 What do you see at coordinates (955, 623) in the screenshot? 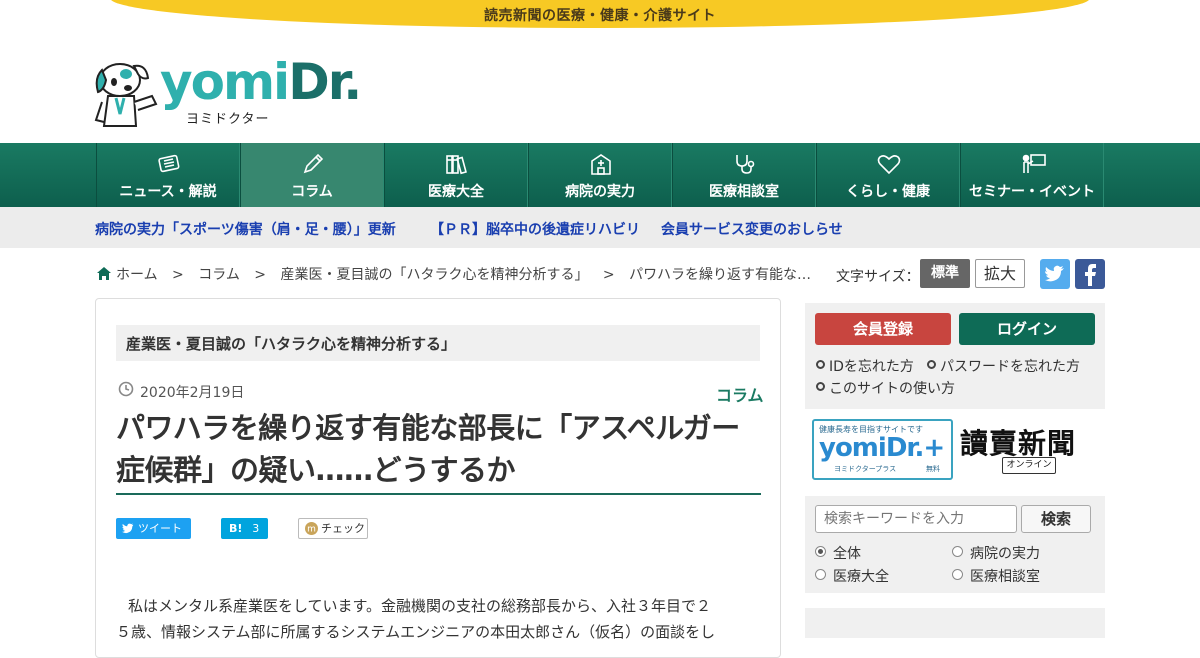
I see `sidebar-next-panel` at bounding box center [955, 623].